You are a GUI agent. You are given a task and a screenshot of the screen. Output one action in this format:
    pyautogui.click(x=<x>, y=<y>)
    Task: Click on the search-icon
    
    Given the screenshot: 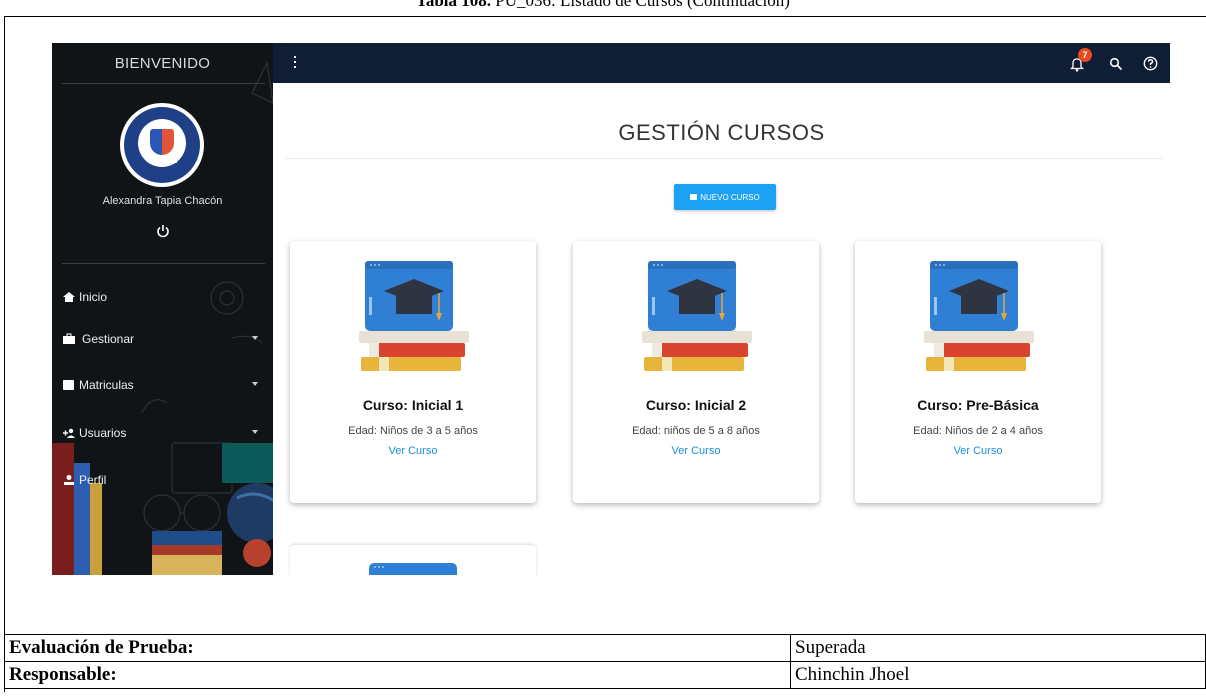 What is the action you would take?
    pyautogui.click(x=1116, y=64)
    